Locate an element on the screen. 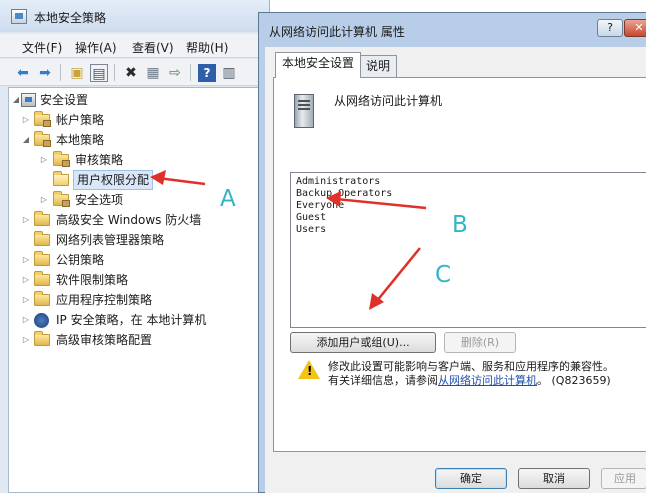  list-item: Users is located at coordinates (311, 229).